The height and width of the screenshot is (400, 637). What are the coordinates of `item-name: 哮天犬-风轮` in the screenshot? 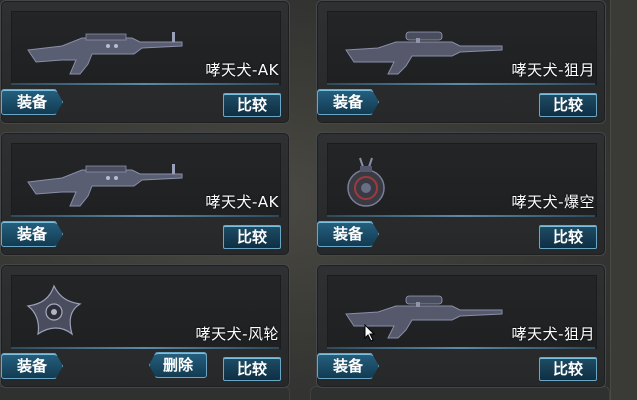 It's located at (237, 334).